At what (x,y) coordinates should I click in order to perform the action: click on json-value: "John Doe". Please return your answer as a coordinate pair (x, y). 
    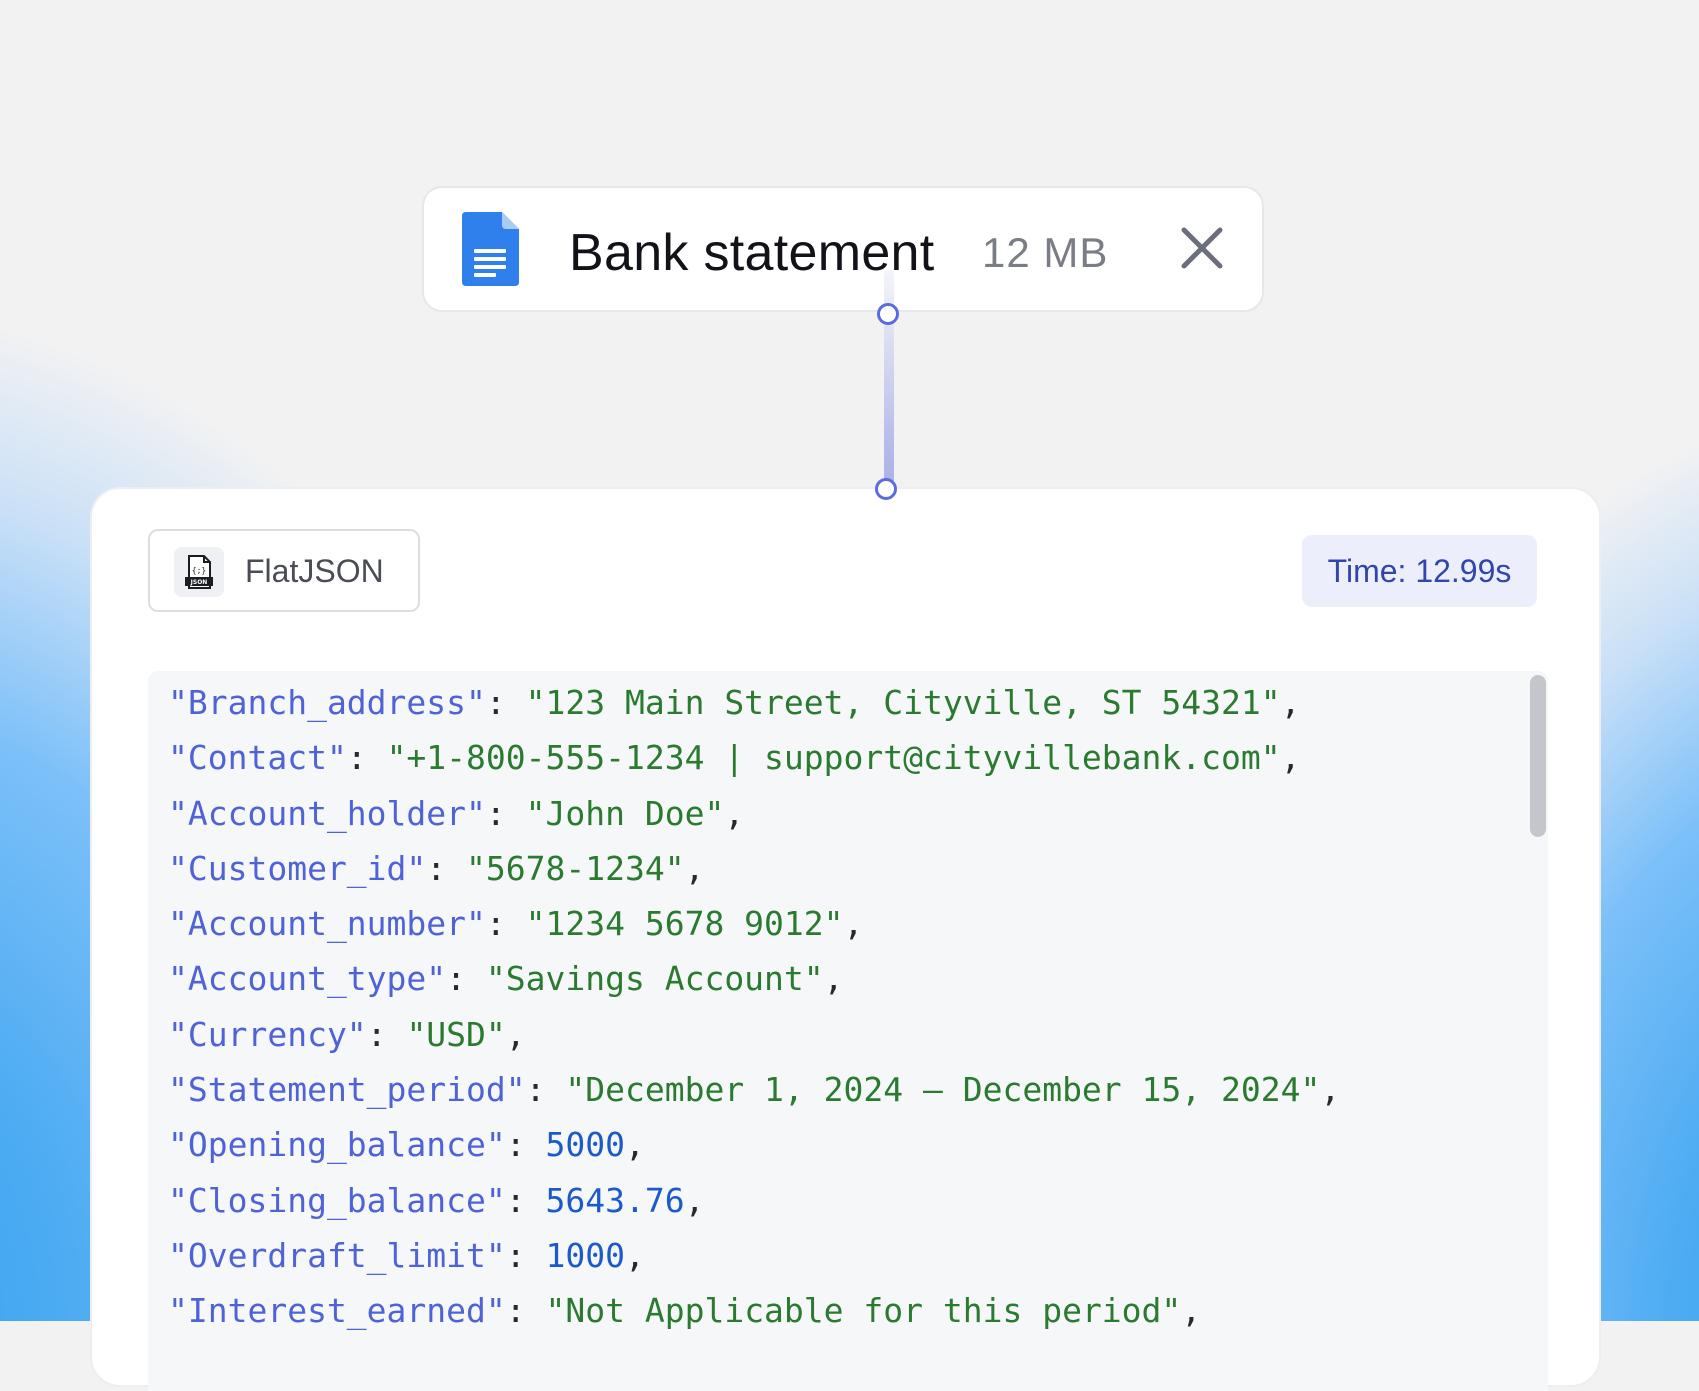
    Looking at the image, I should click on (625, 813).